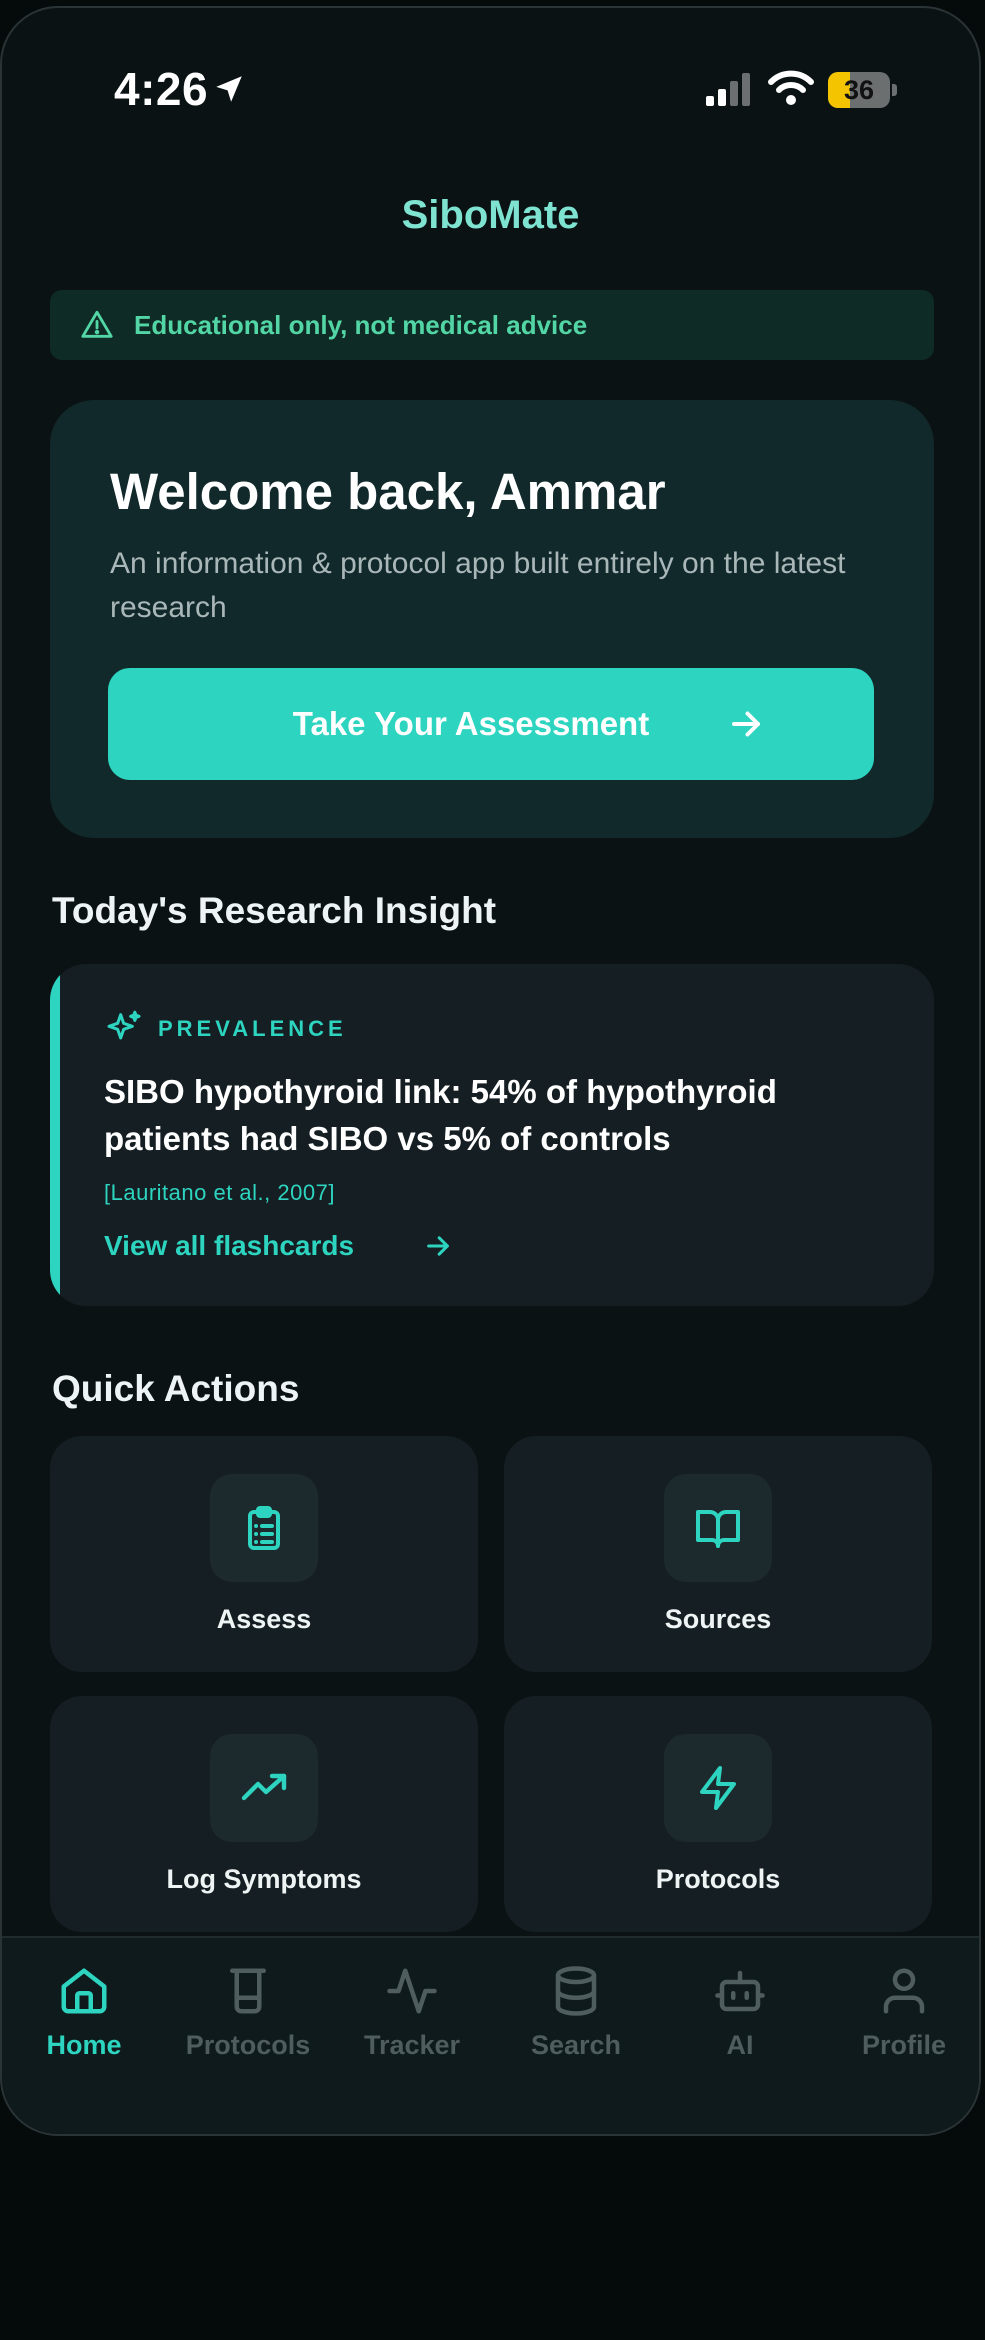 The image size is (985, 2340). I want to click on home-icon, so click(84, 1991).